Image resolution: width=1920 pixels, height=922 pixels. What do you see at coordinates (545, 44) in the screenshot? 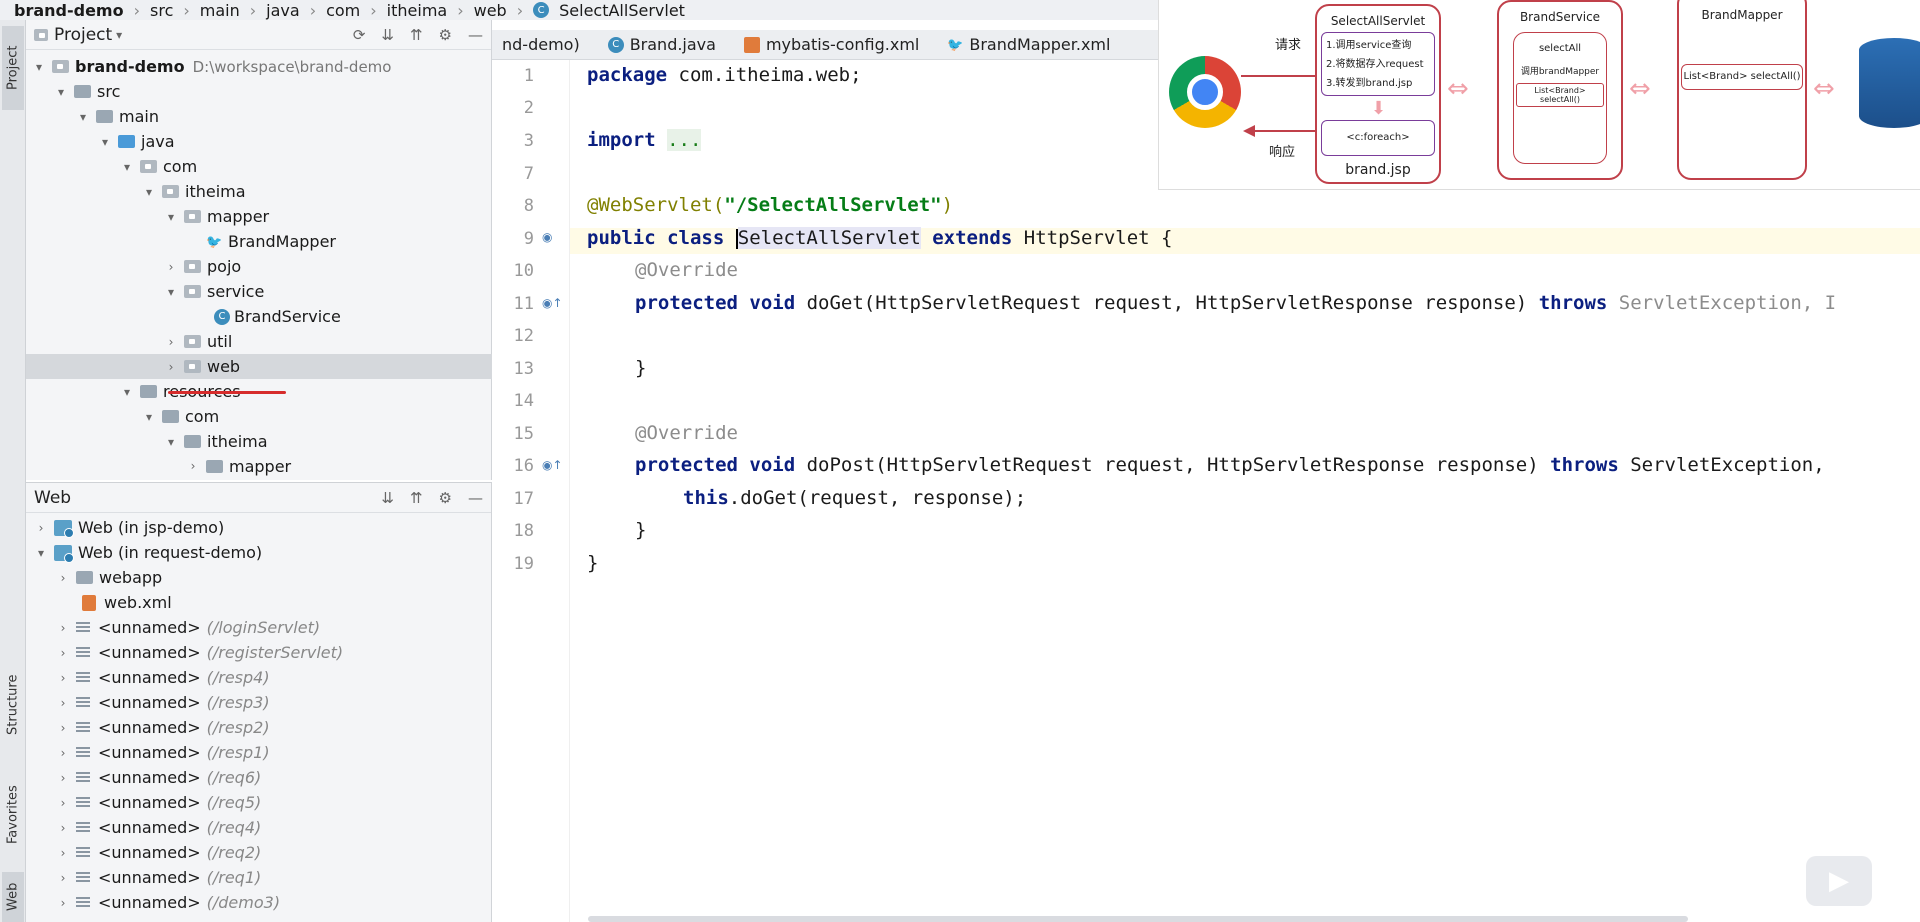
I see `tab-editor: nd-demo)` at bounding box center [545, 44].